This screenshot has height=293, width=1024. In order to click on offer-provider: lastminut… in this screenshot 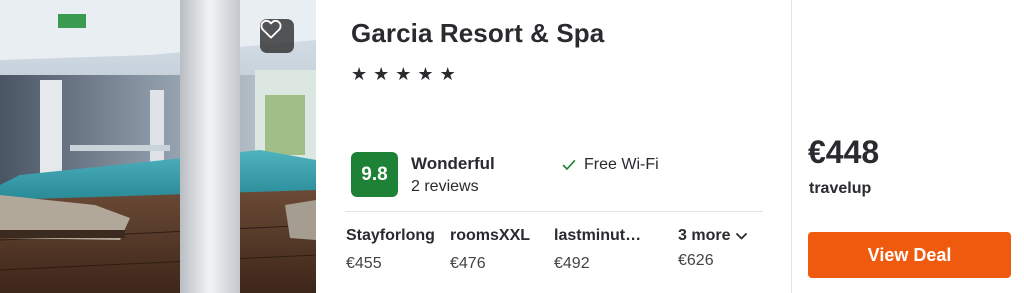, I will do `click(598, 235)`.